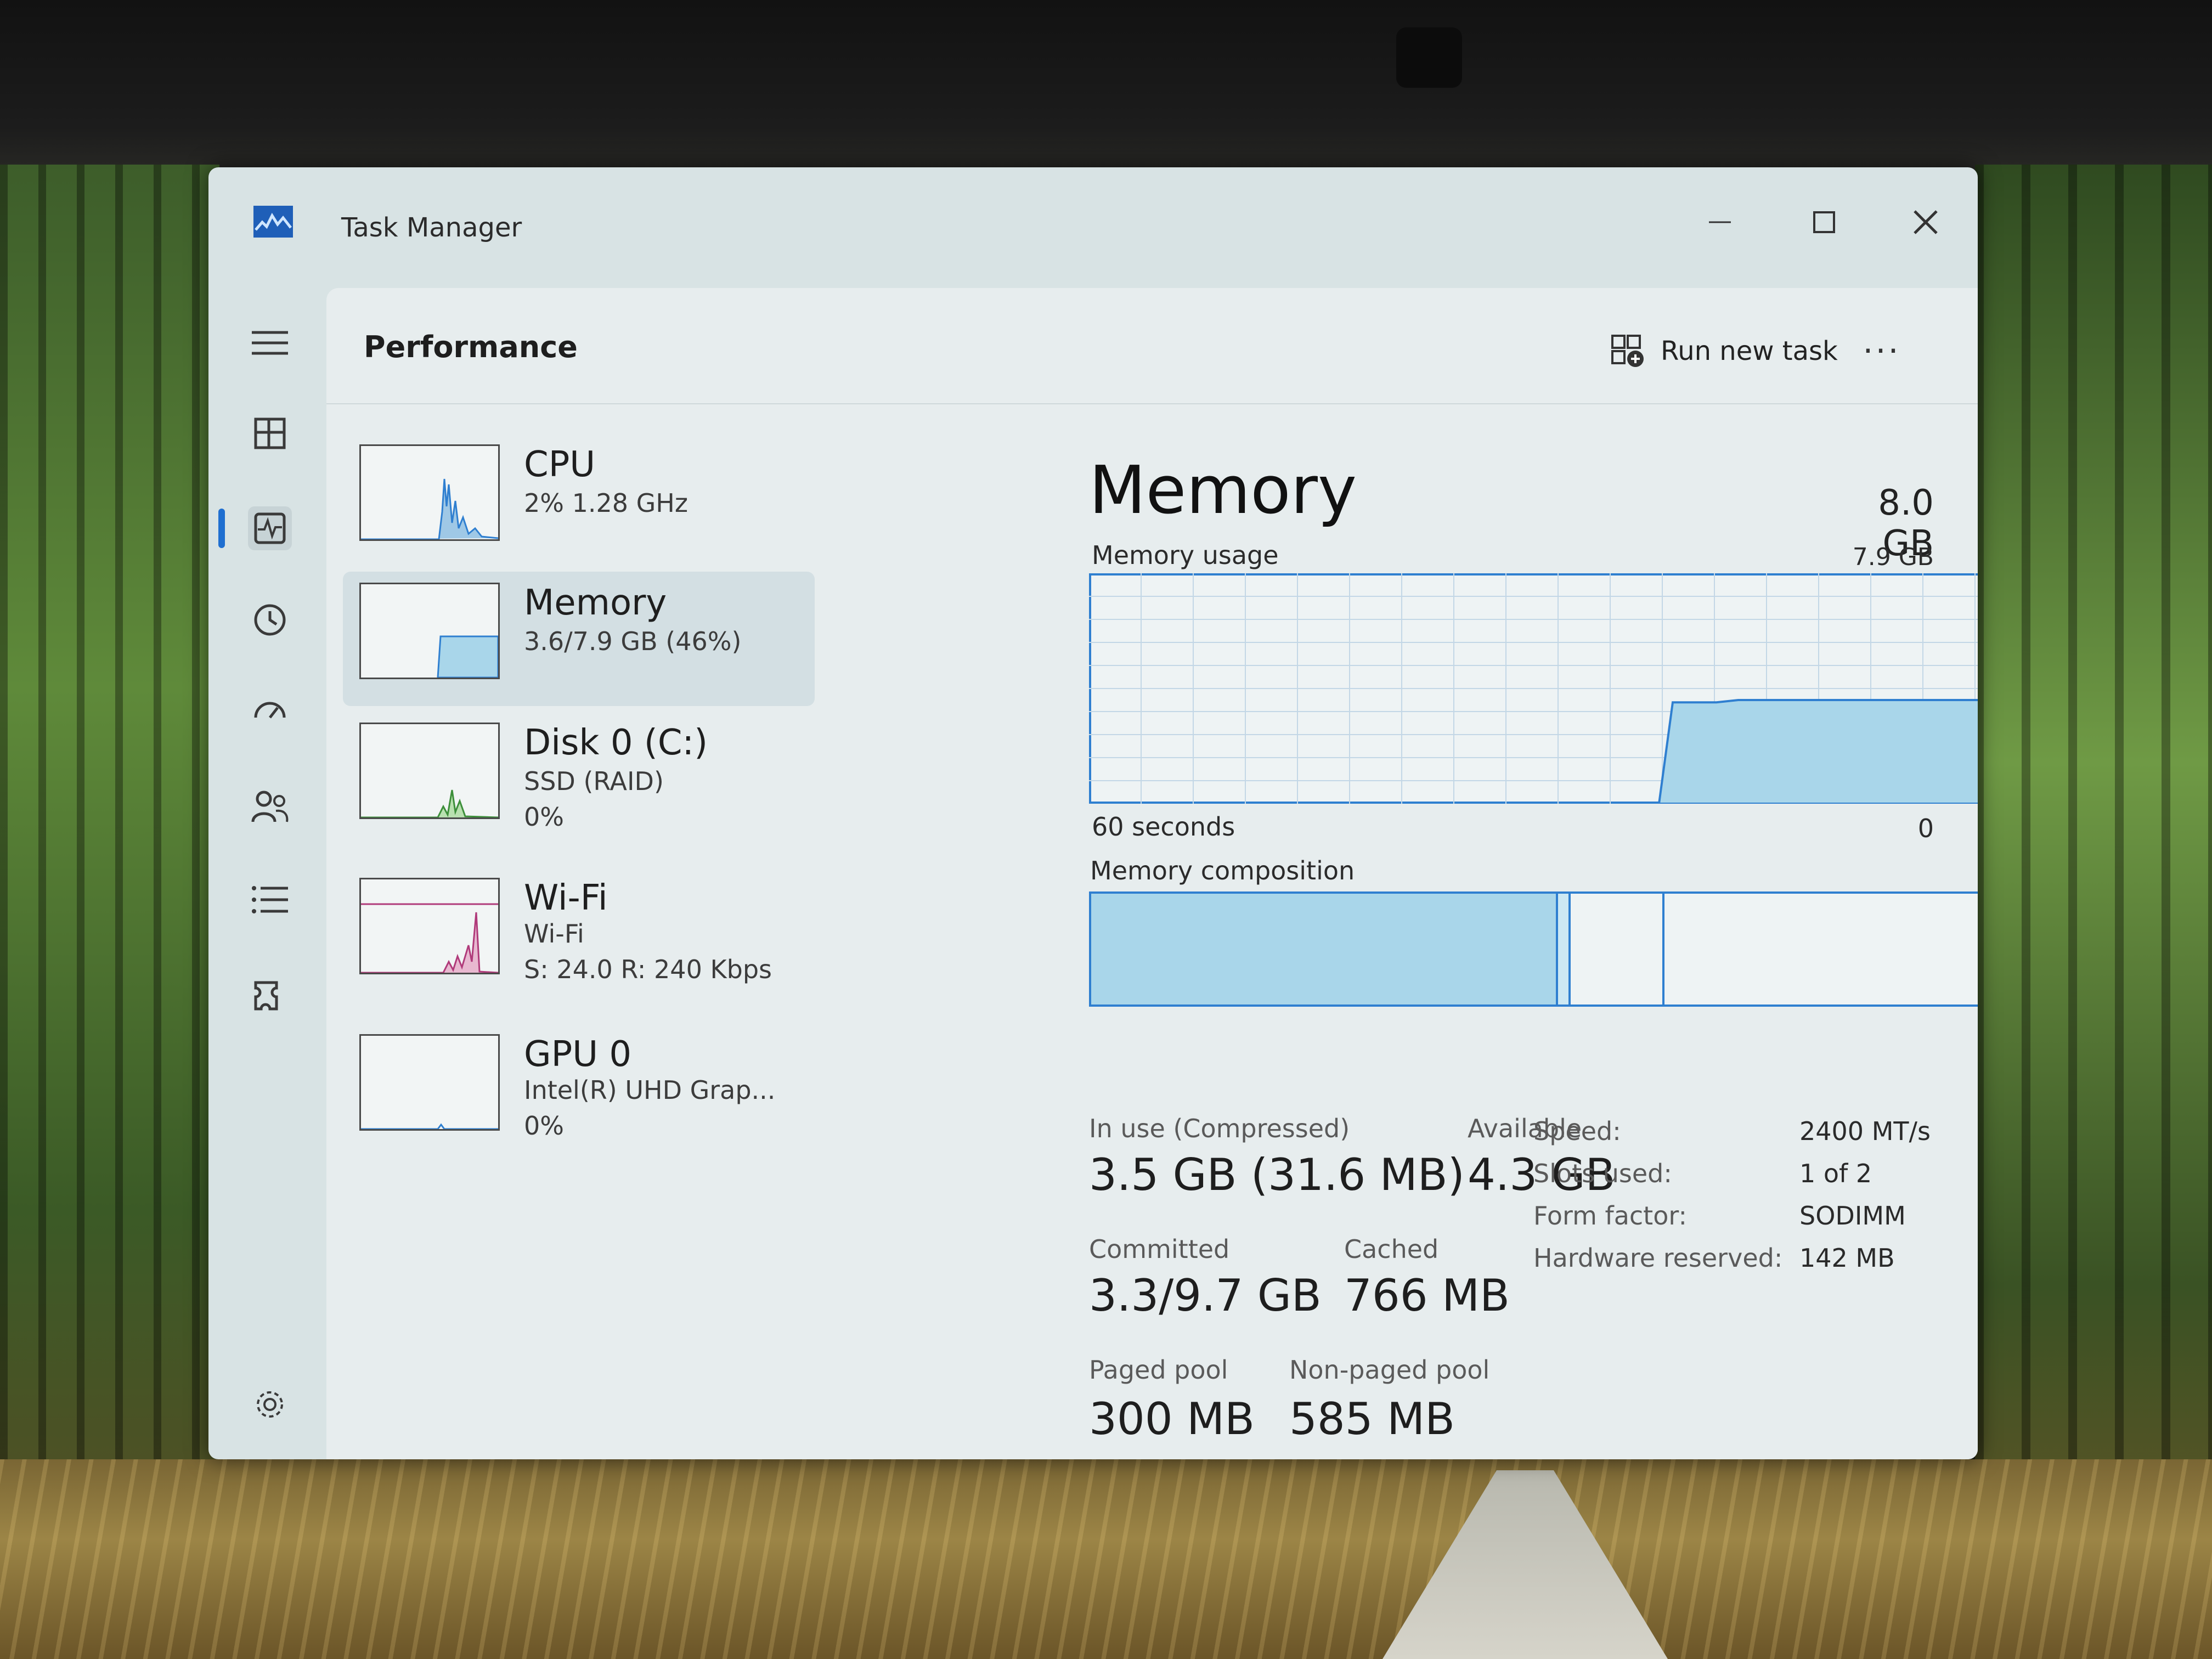  I want to click on close-button, so click(1926, 222).